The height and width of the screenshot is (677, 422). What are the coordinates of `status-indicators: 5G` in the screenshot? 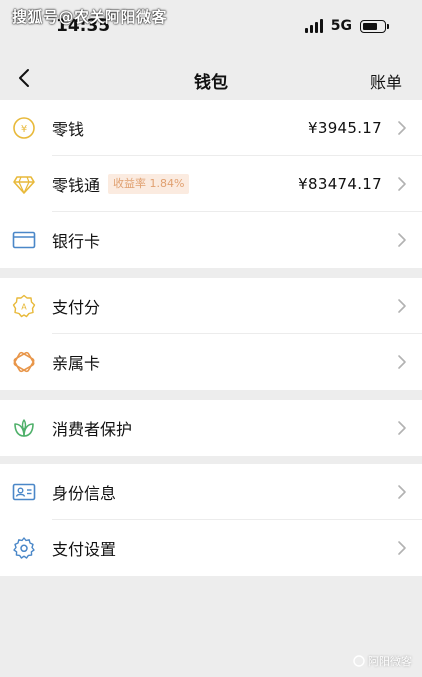 It's located at (346, 26).